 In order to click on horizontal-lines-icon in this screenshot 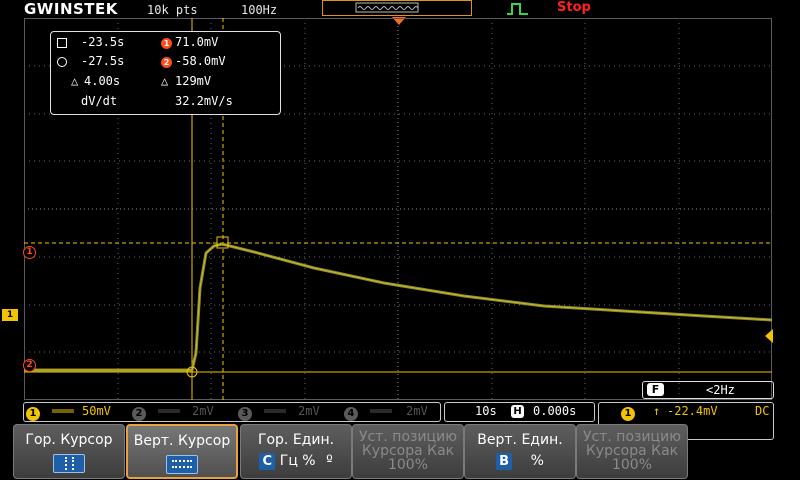, I will do `click(182, 464)`.